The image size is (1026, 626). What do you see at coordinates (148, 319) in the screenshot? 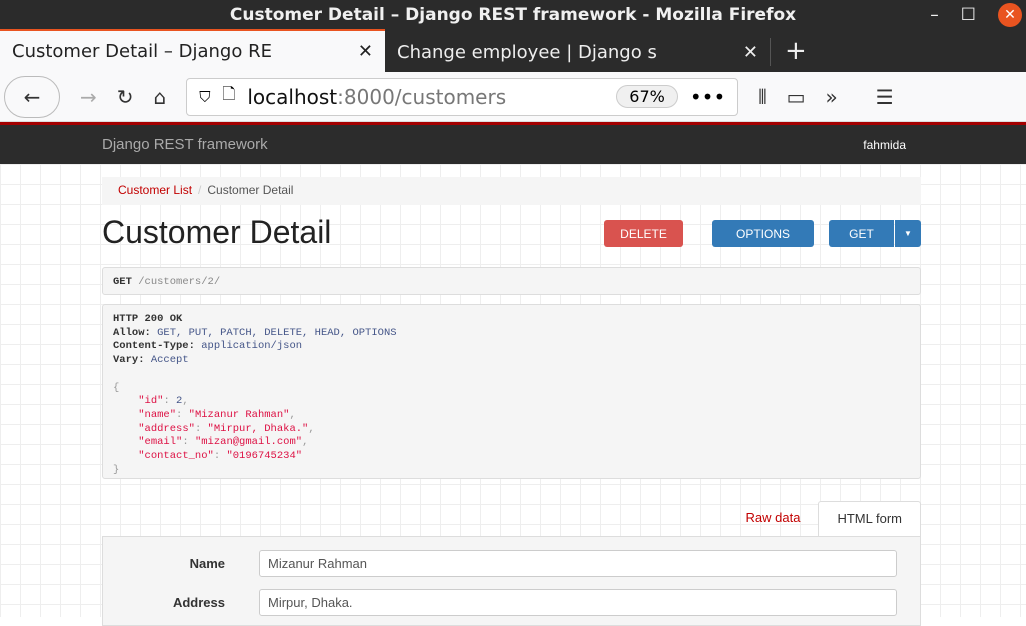
I see `response-status: HTTP 200 OK` at bounding box center [148, 319].